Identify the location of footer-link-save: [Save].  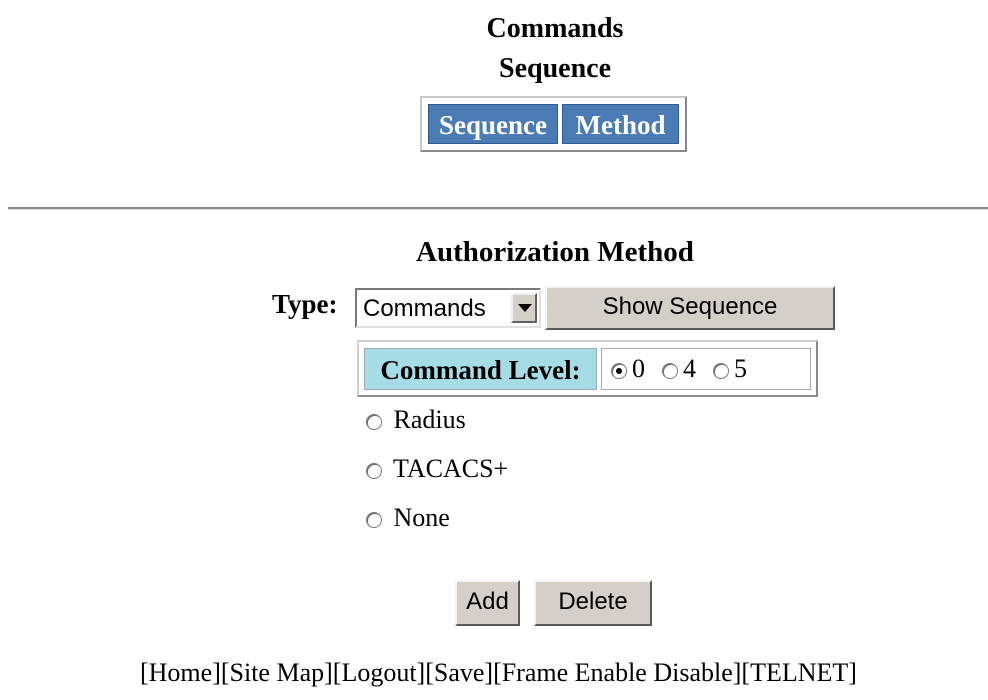
(459, 672).